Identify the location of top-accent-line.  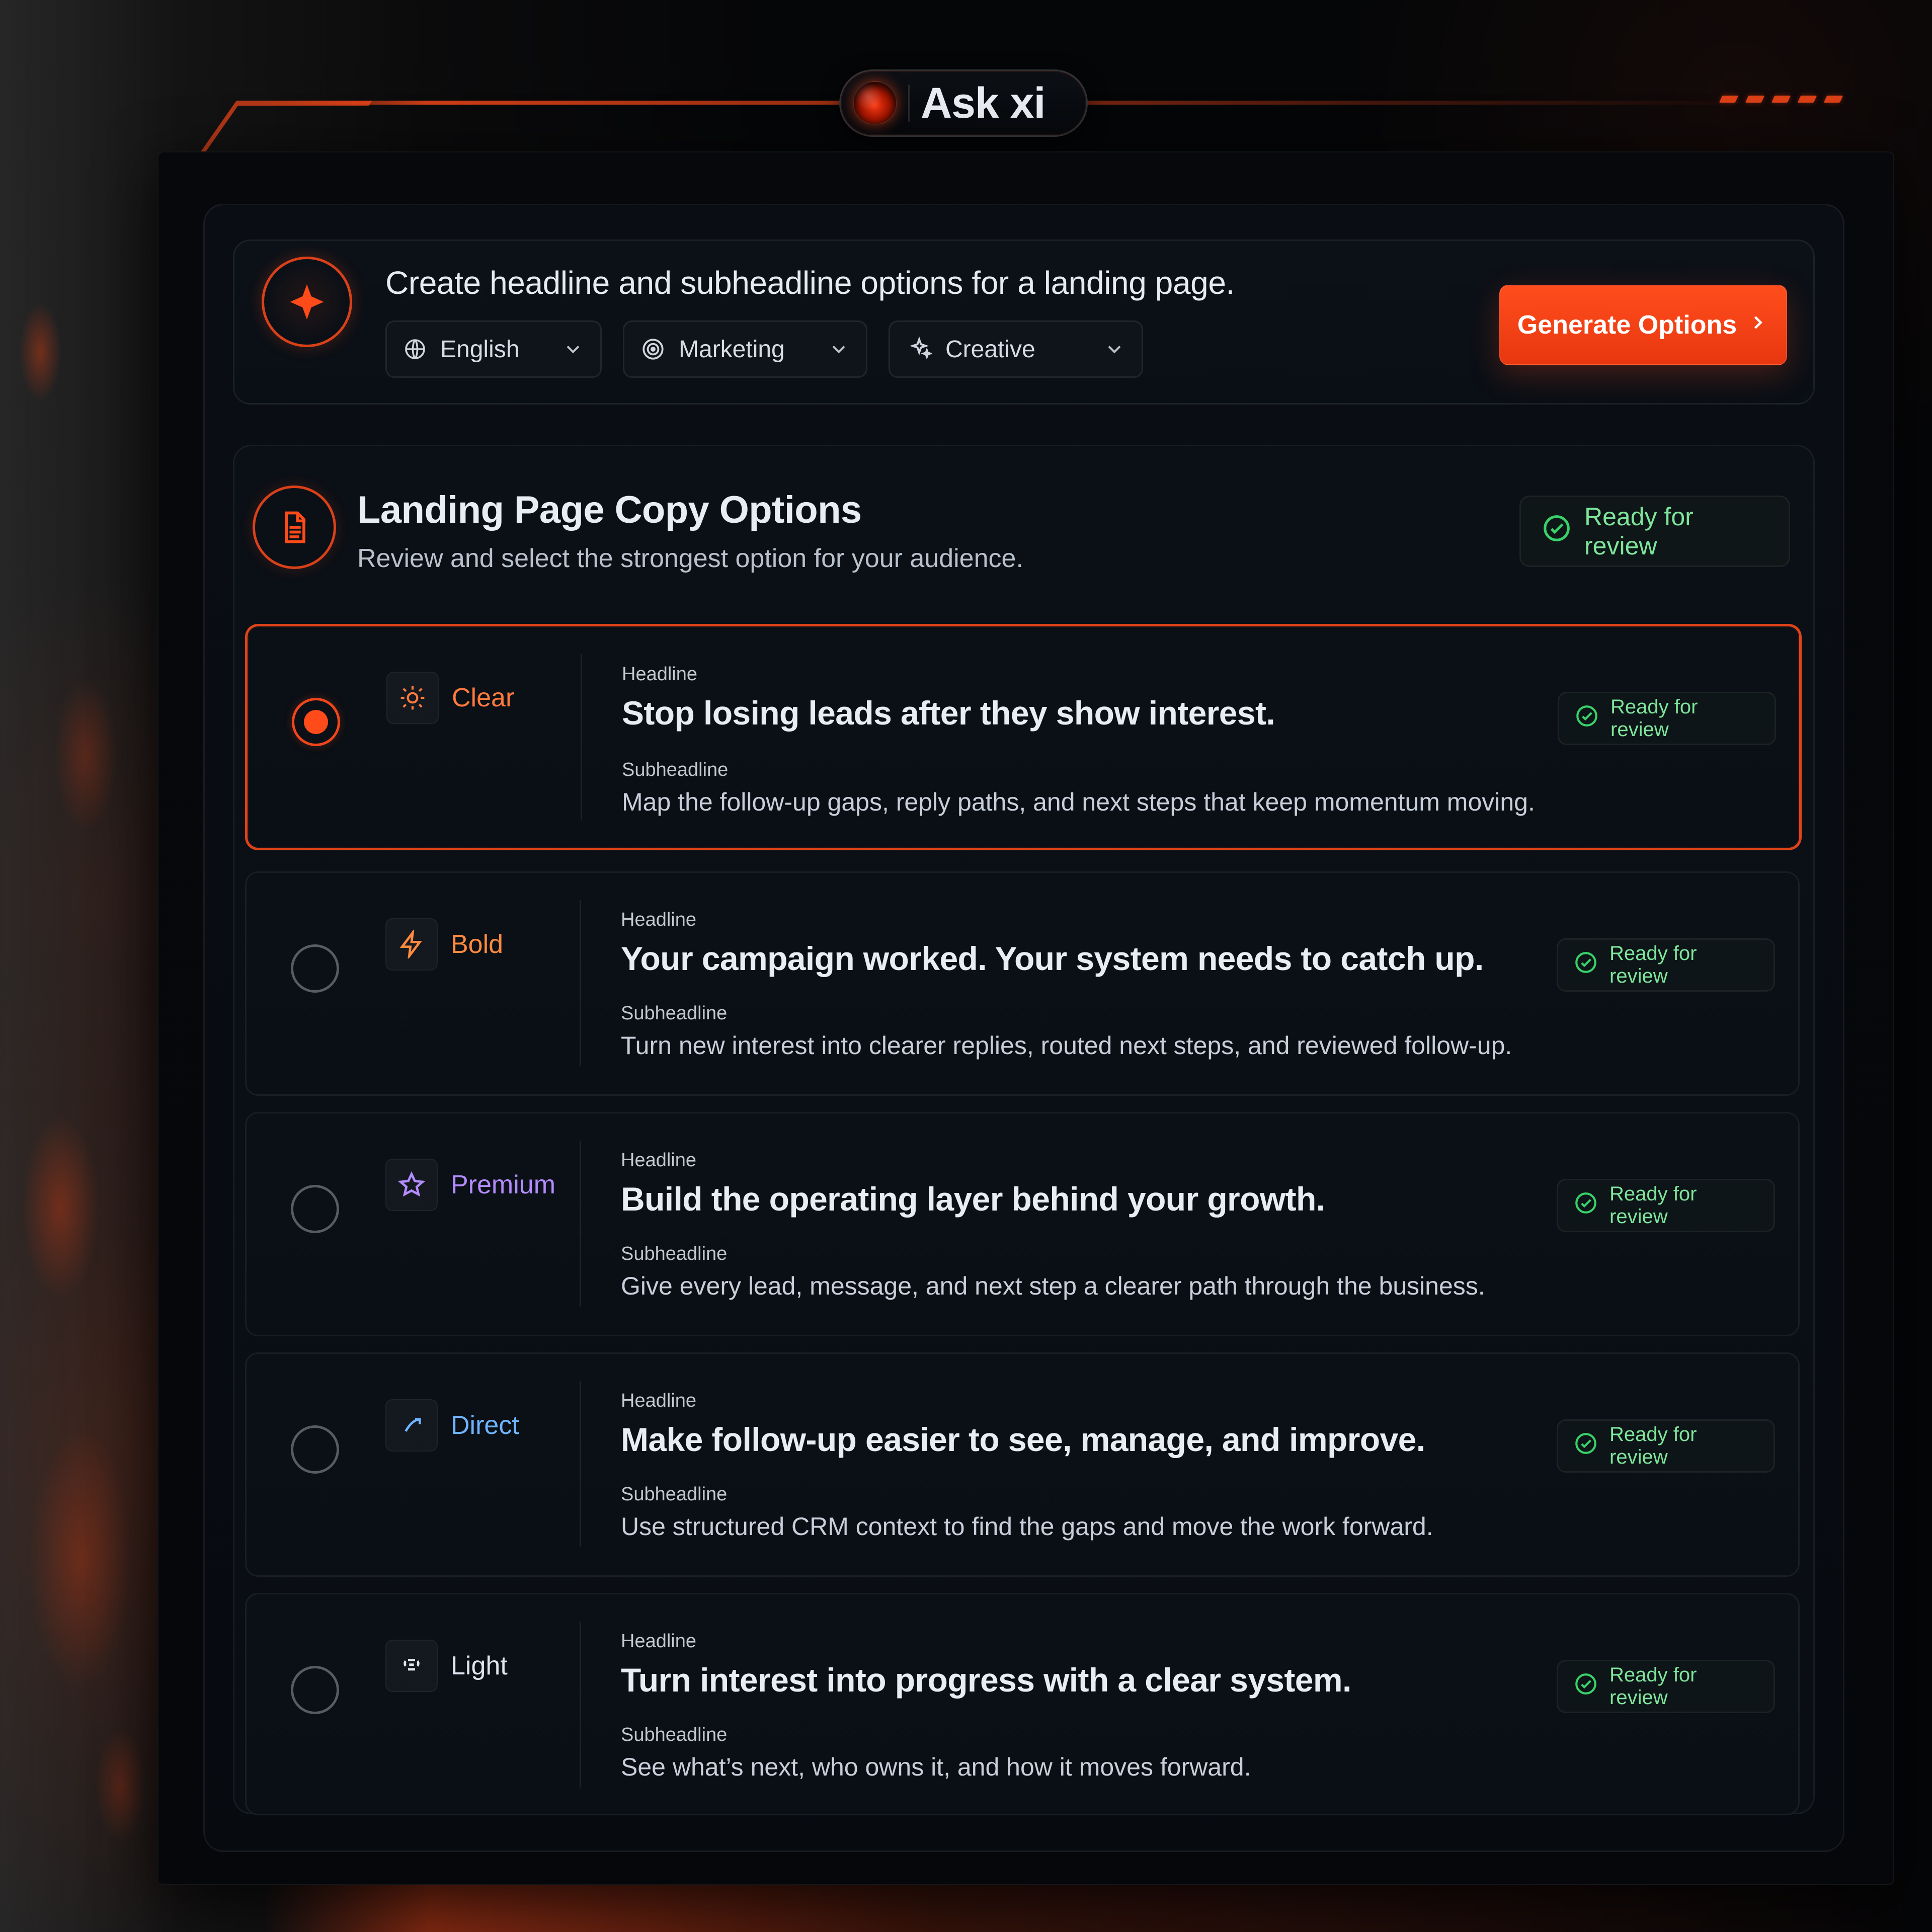
(1092, 103).